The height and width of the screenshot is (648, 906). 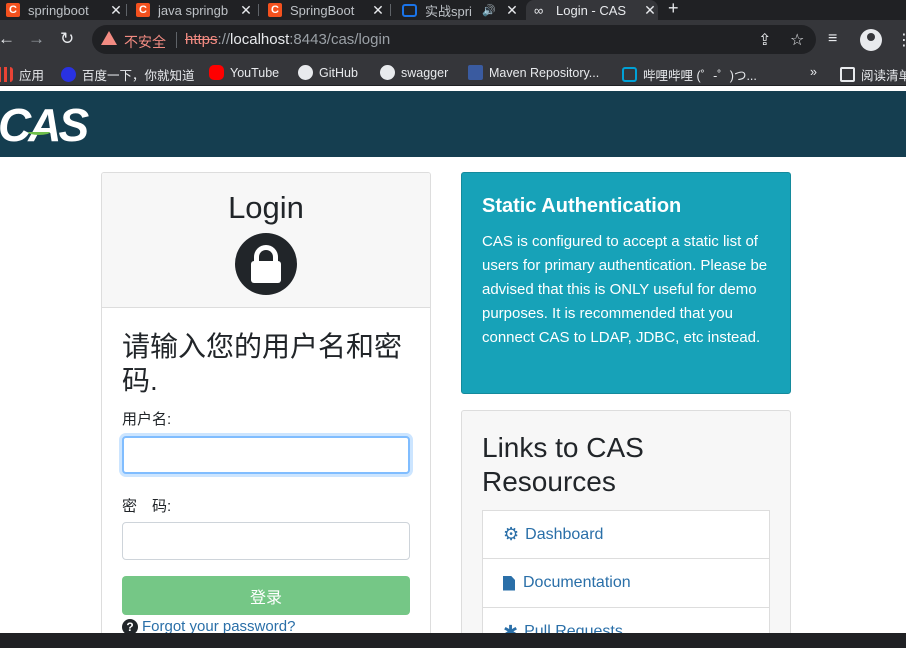 What do you see at coordinates (266, 455) in the screenshot?
I see `username-input` at bounding box center [266, 455].